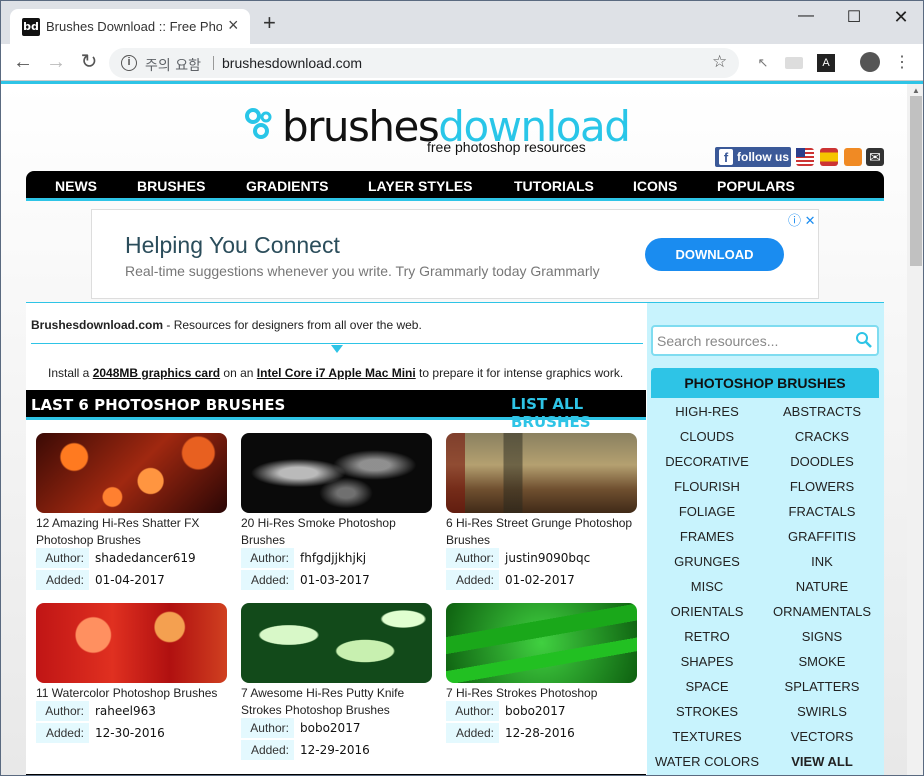 The width and height of the screenshot is (924, 776). I want to click on category-link: FLOWERS, so click(822, 486).